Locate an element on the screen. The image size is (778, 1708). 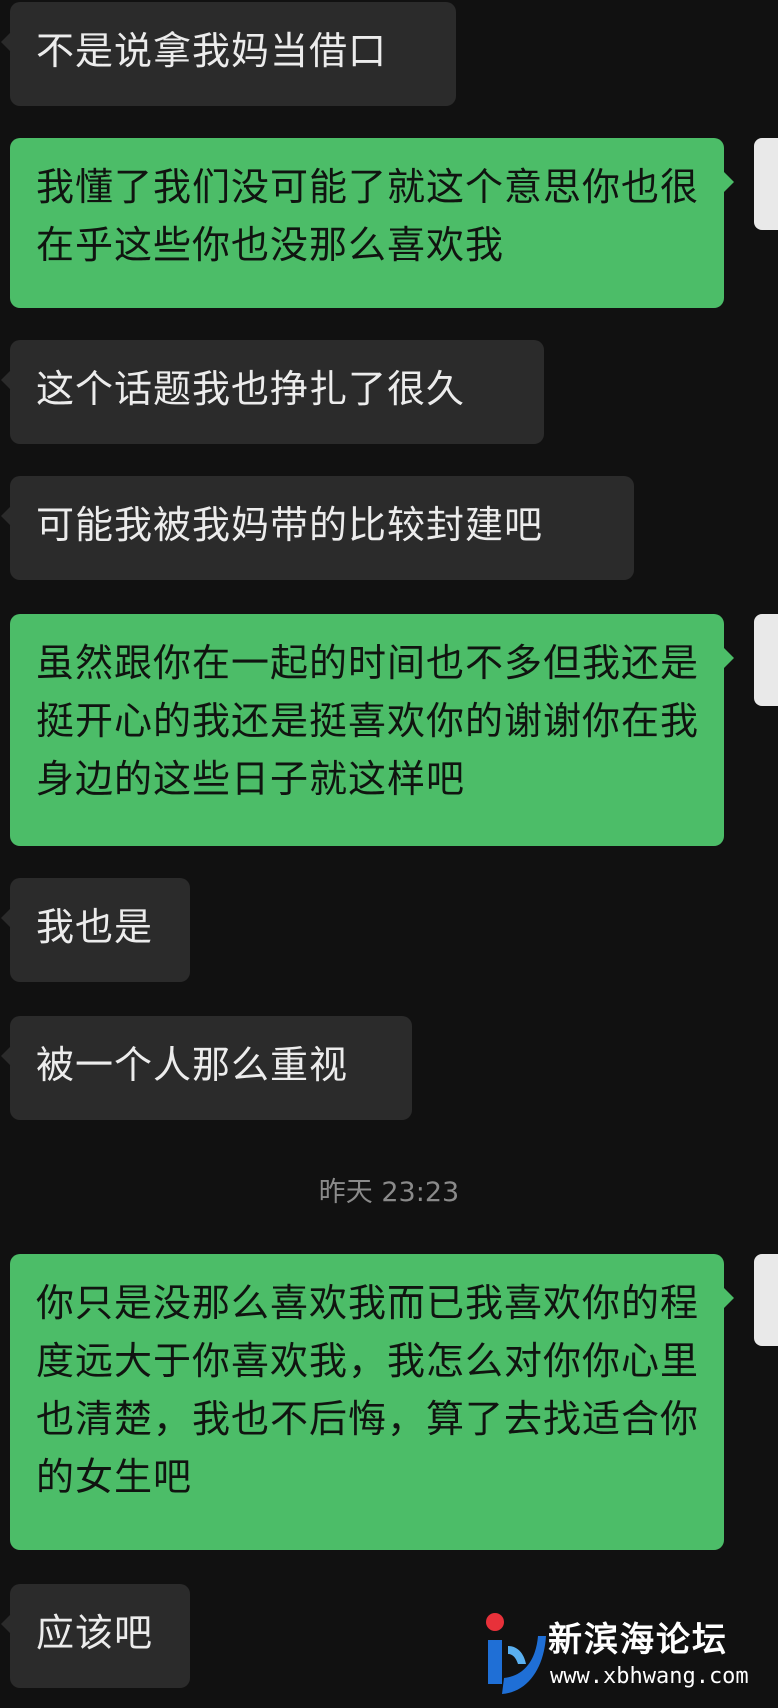
message-bubble-incoming: 我也是 is located at coordinates (95, 930).